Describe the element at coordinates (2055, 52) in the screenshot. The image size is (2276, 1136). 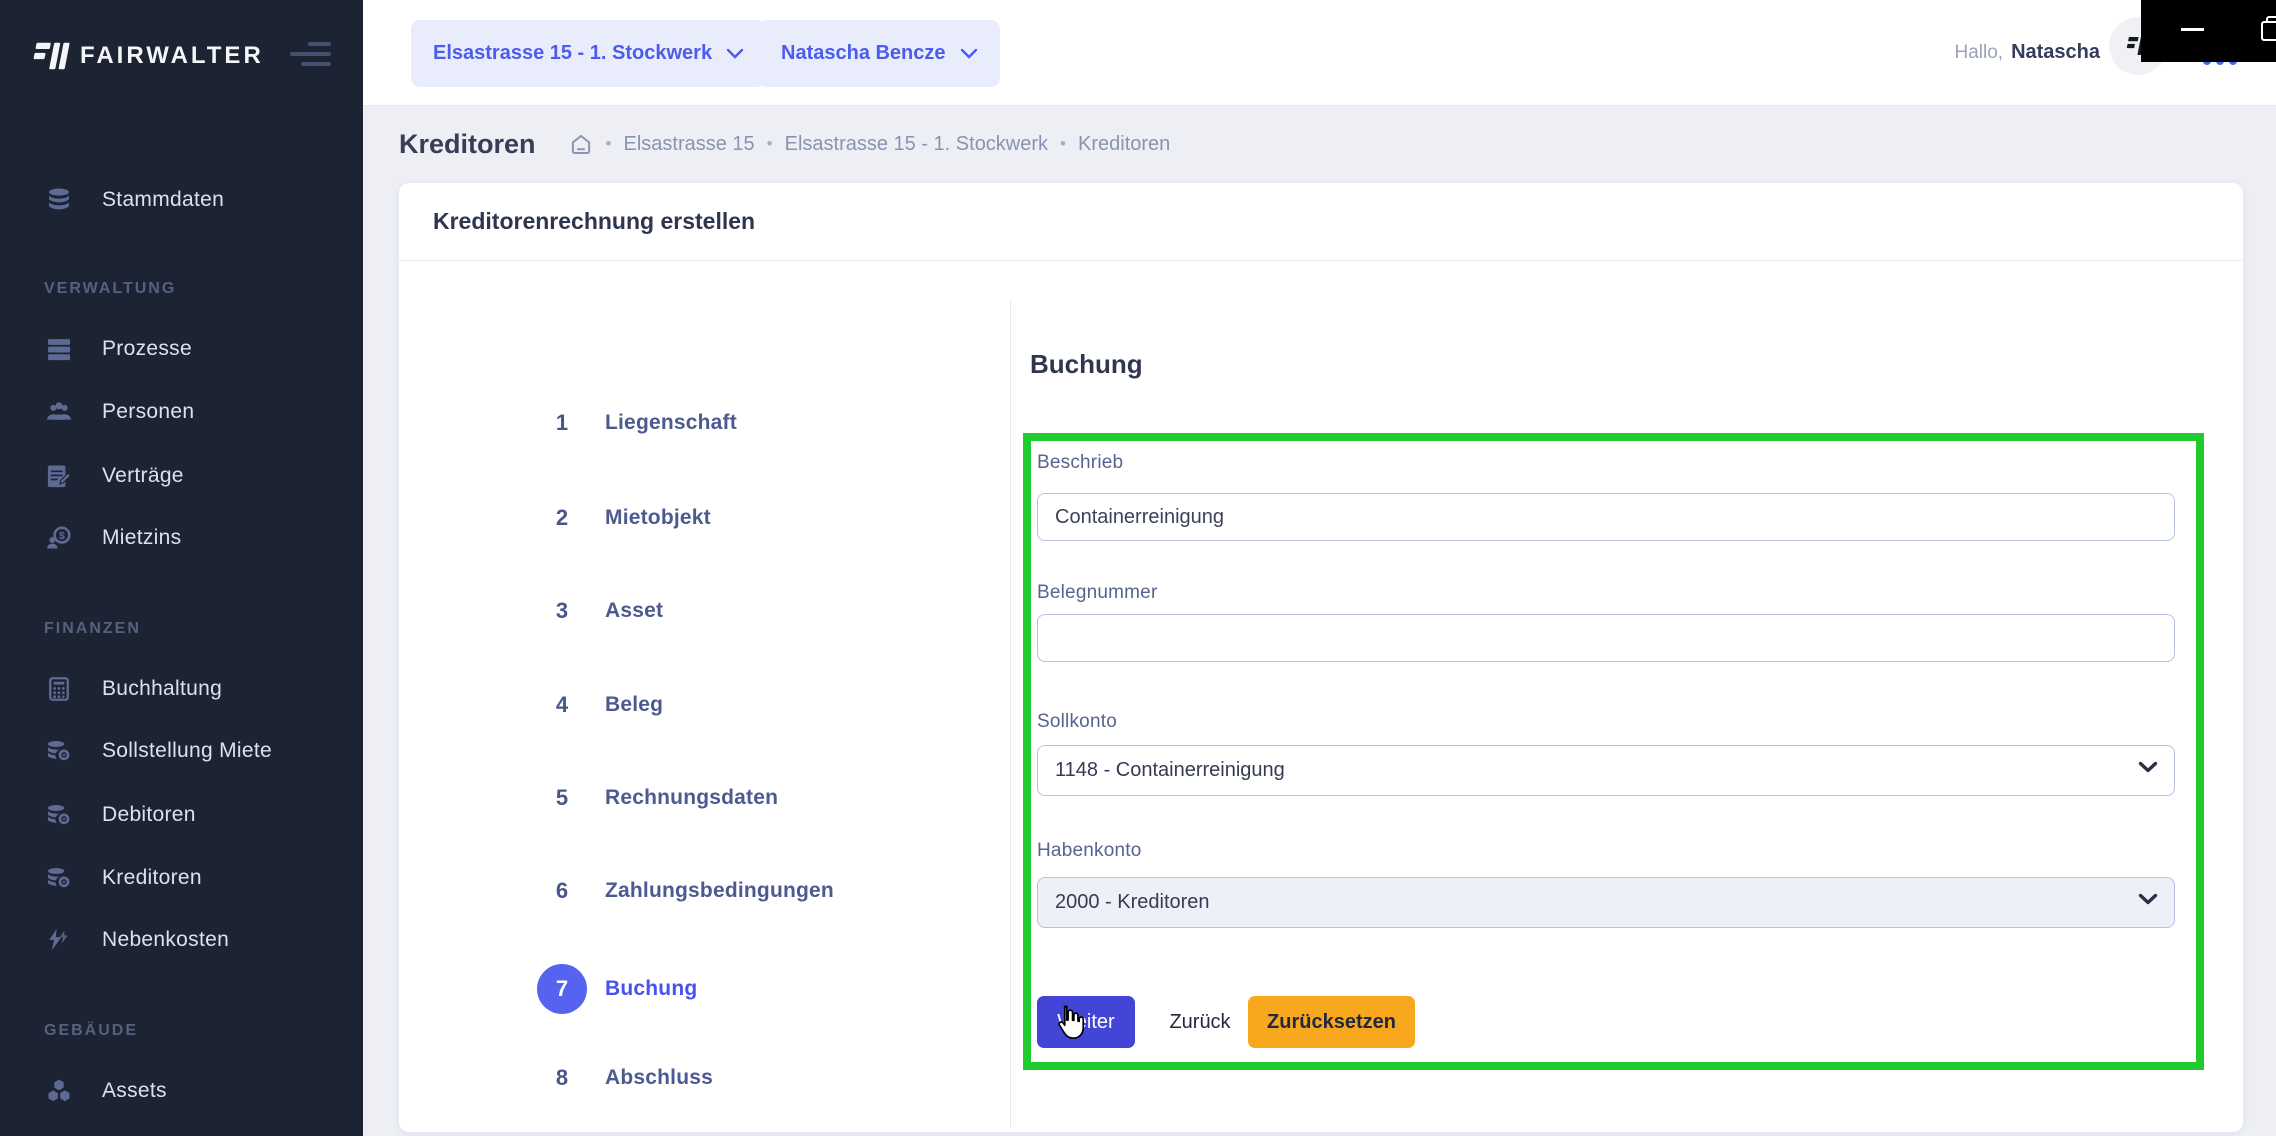
I see `greeting-name: Natascha` at that location.